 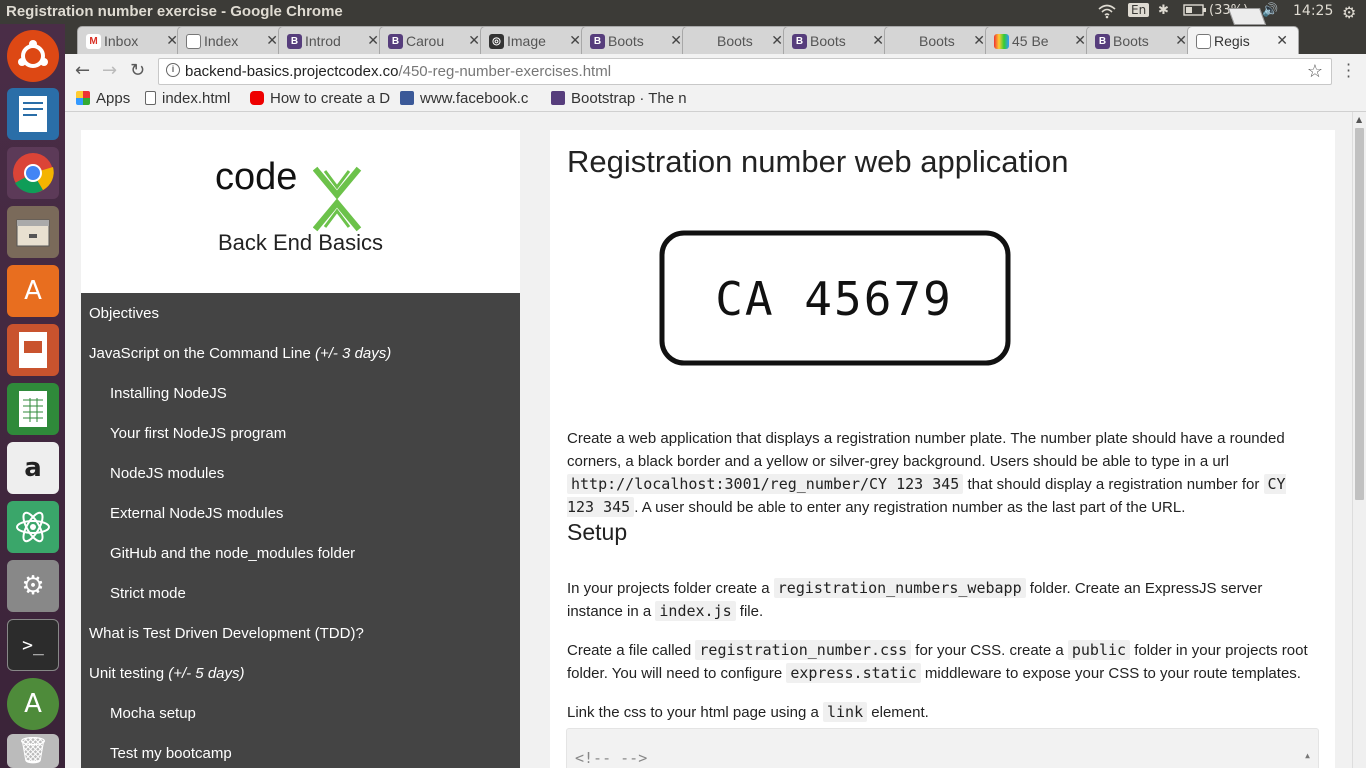 What do you see at coordinates (256, 177) in the screenshot?
I see `codex-logo-text: code` at bounding box center [256, 177].